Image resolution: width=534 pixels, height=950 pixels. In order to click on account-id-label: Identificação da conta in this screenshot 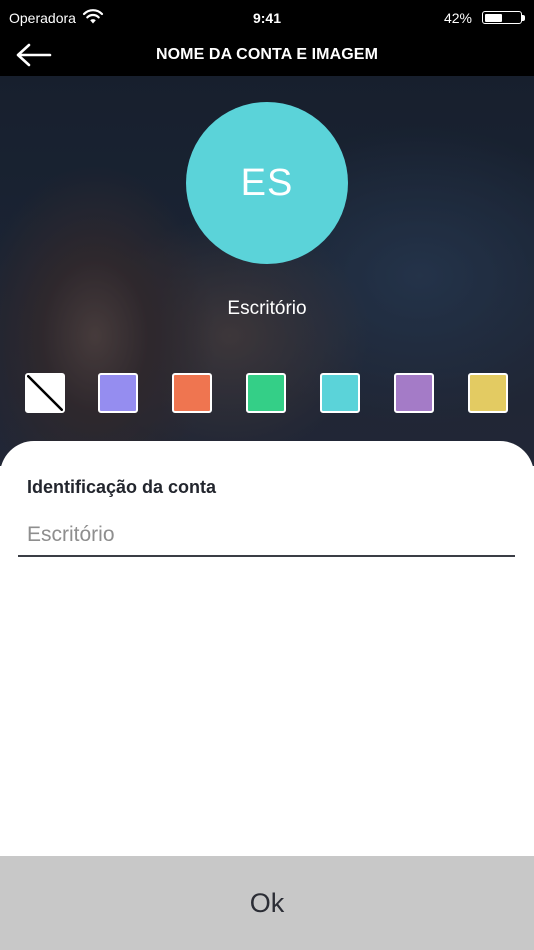, I will do `click(122, 487)`.